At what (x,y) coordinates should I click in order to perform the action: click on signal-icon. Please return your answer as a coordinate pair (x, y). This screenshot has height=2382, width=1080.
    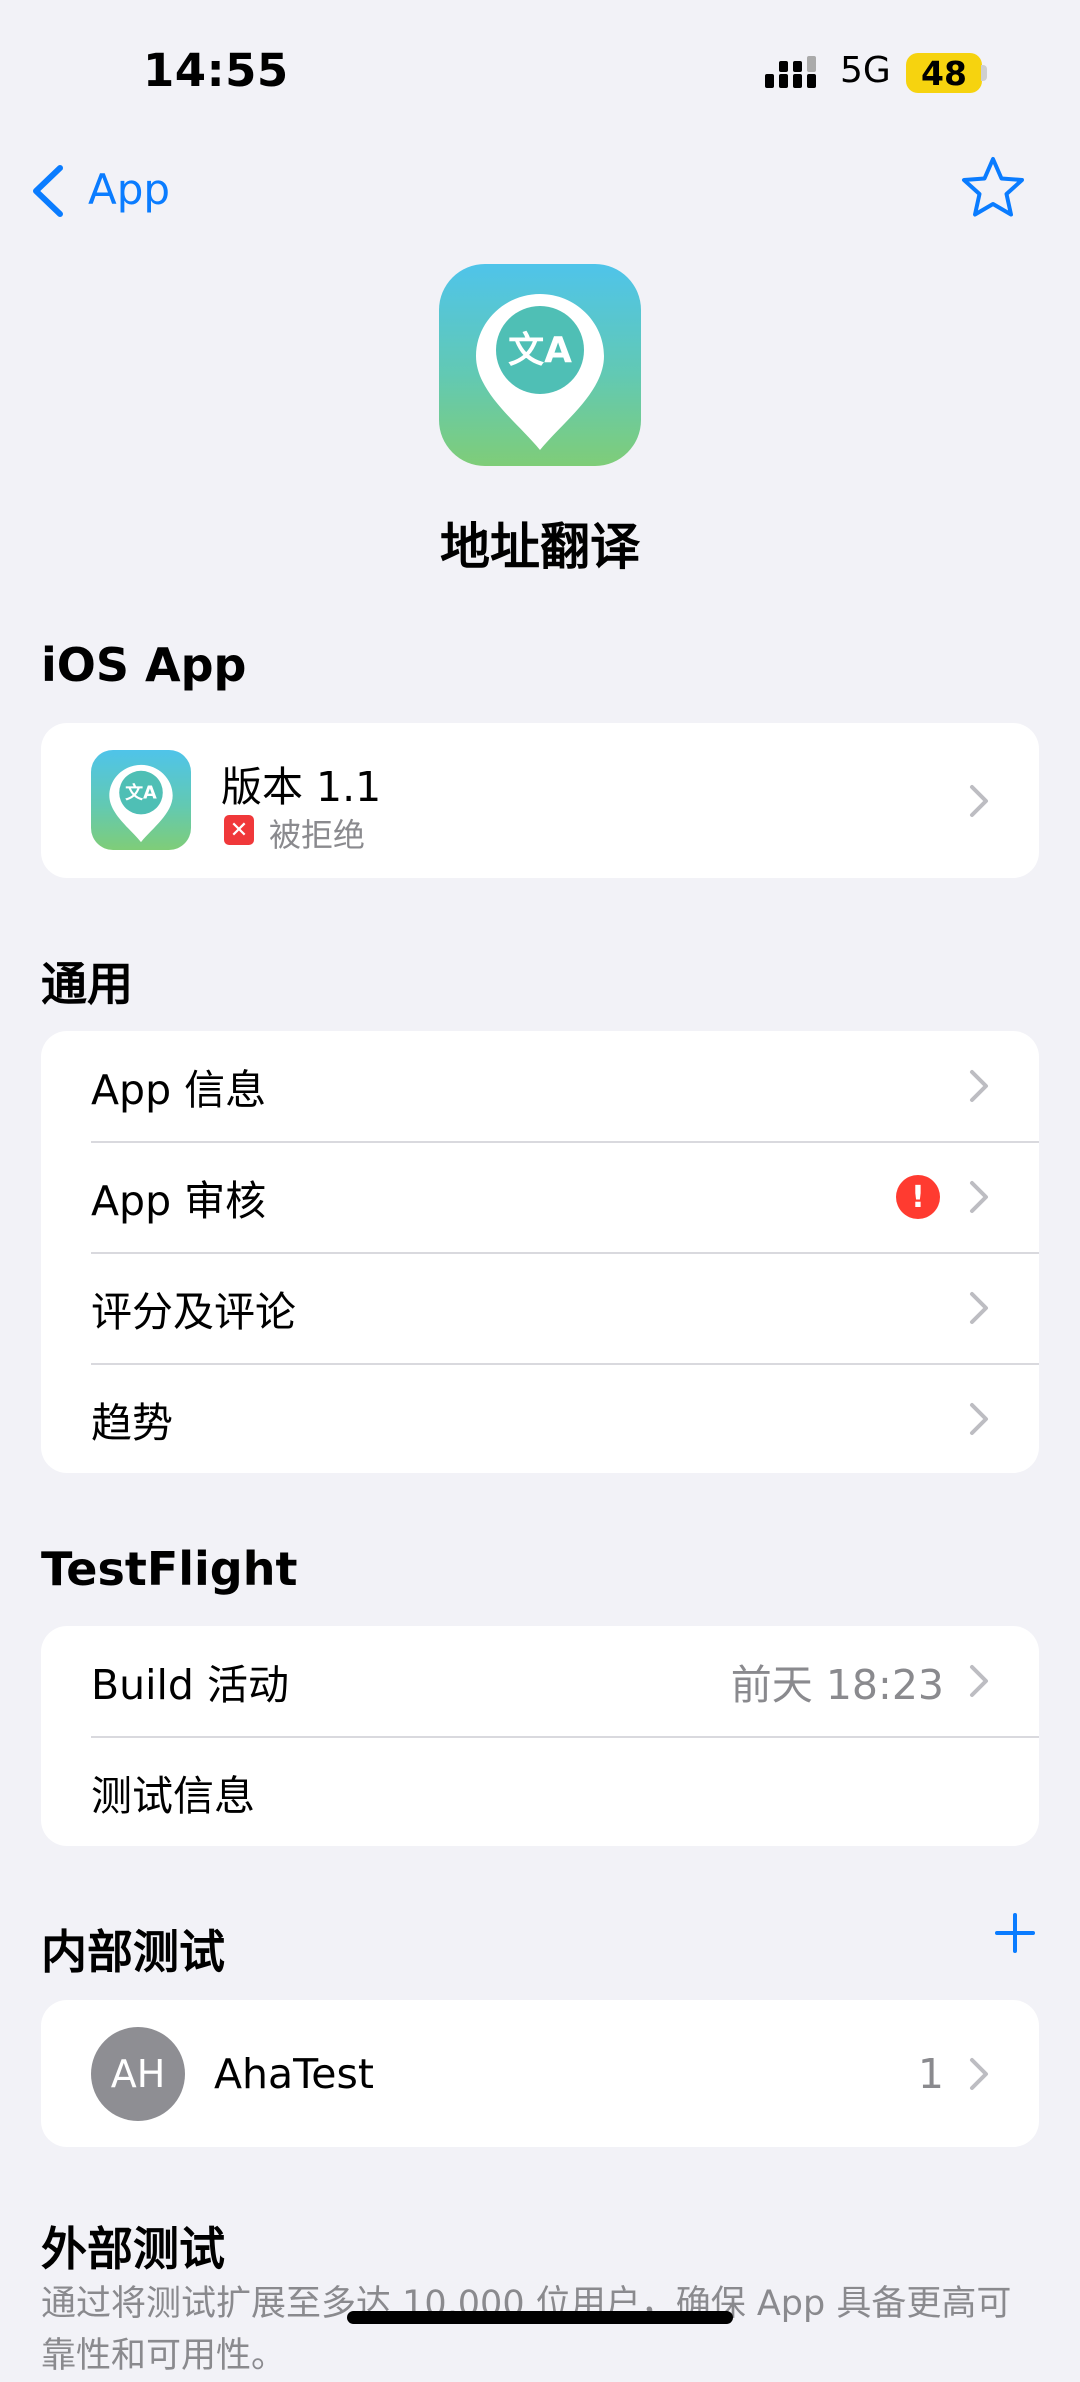
    Looking at the image, I should click on (790, 72).